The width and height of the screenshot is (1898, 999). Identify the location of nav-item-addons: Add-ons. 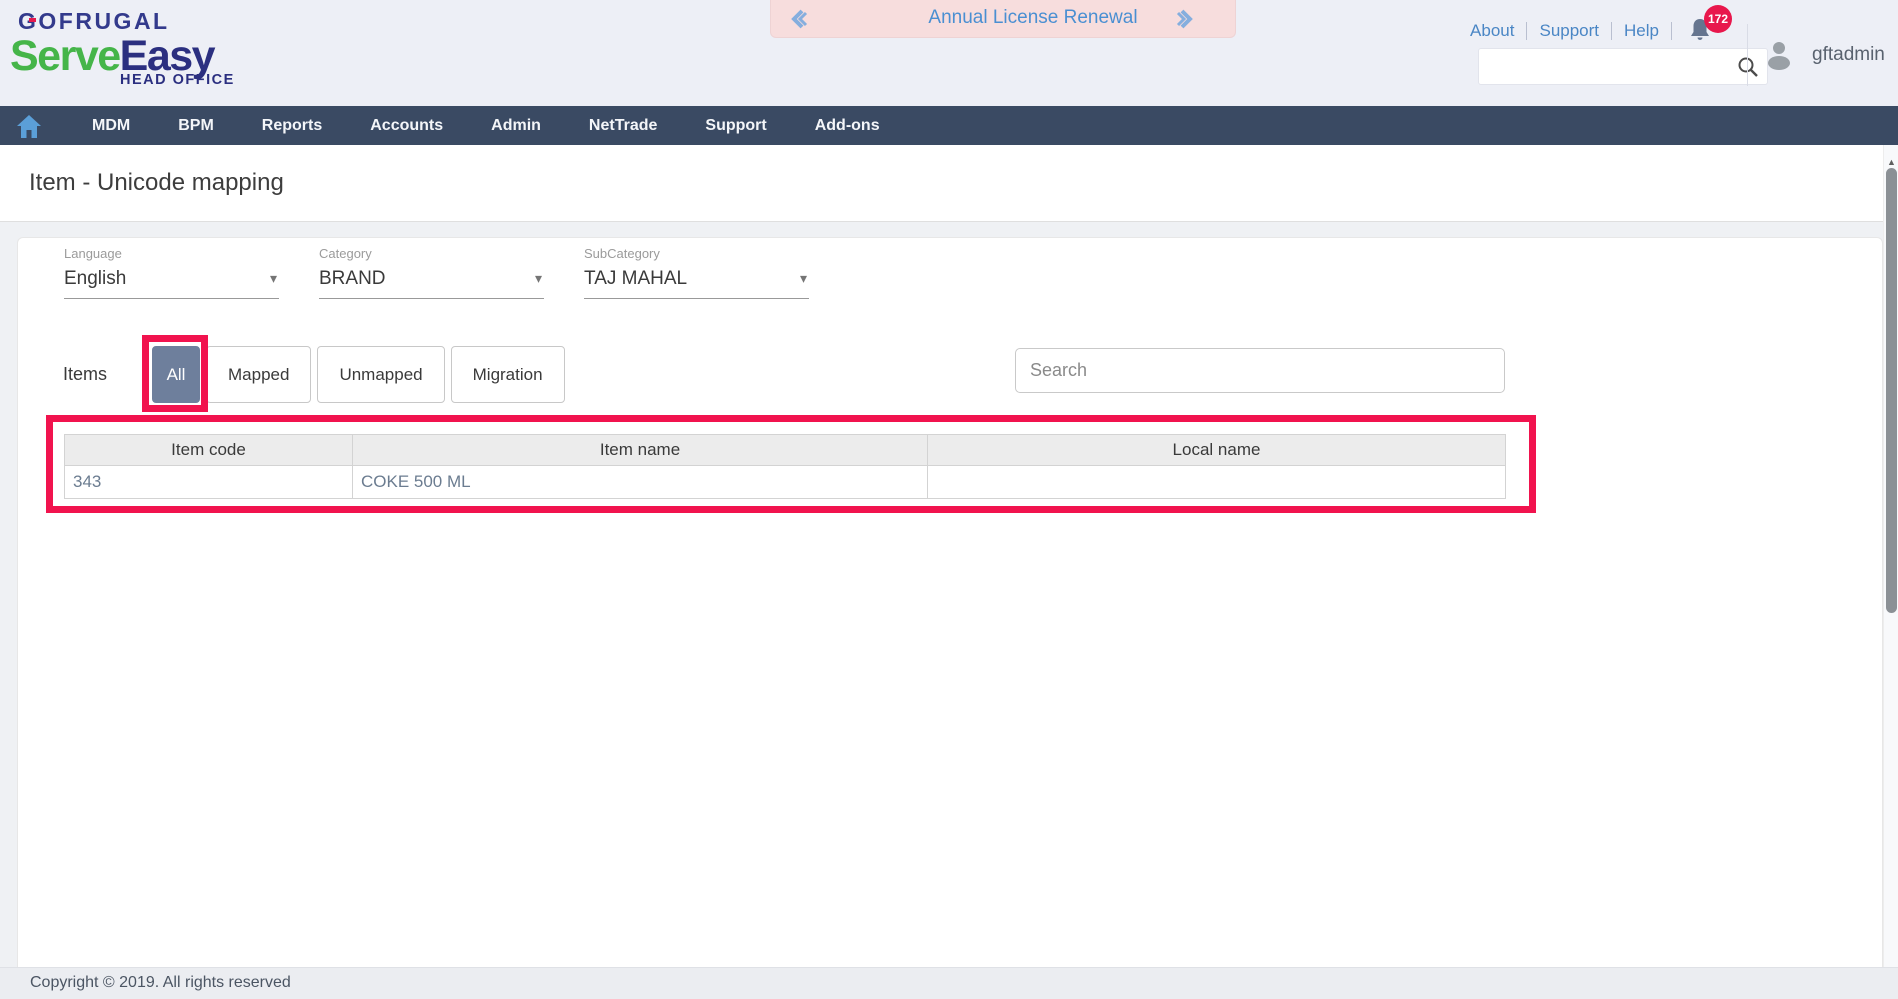
(847, 125).